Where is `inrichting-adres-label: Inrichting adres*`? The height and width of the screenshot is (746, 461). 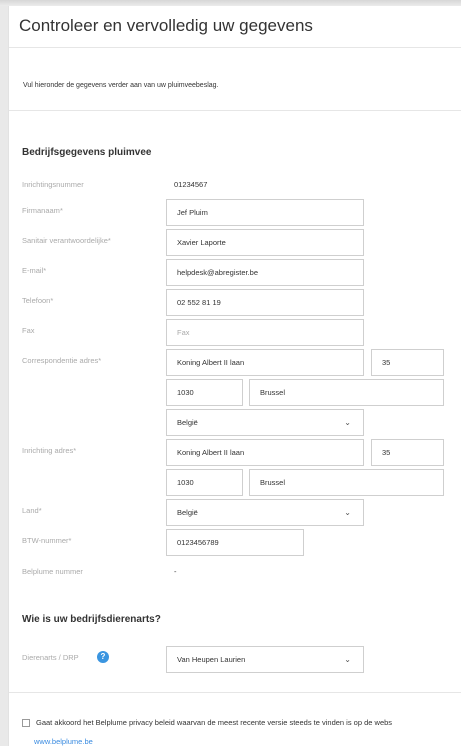
inrichting-adres-label: Inrichting adres* is located at coordinates (49, 450).